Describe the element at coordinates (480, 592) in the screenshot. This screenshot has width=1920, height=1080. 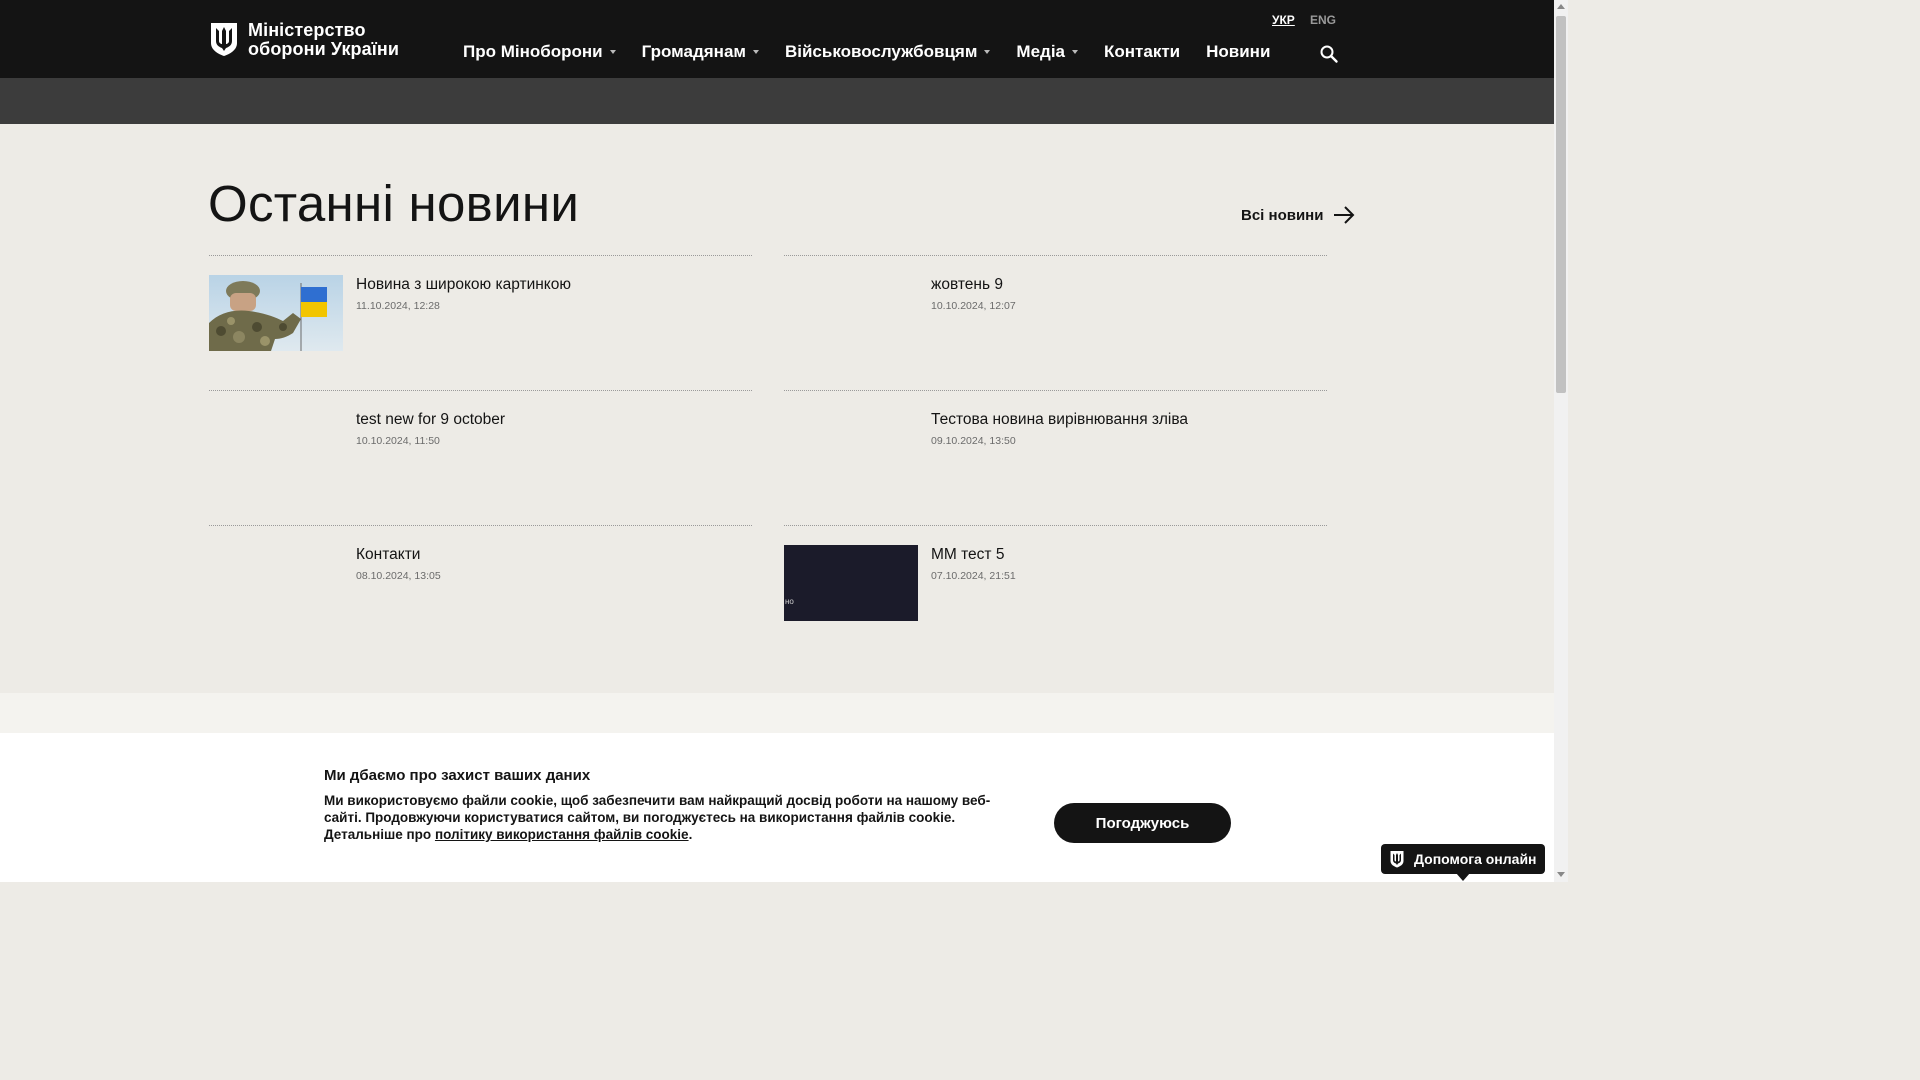
I see `news-item: Контакти 08.10.2024, 13:05` at that location.